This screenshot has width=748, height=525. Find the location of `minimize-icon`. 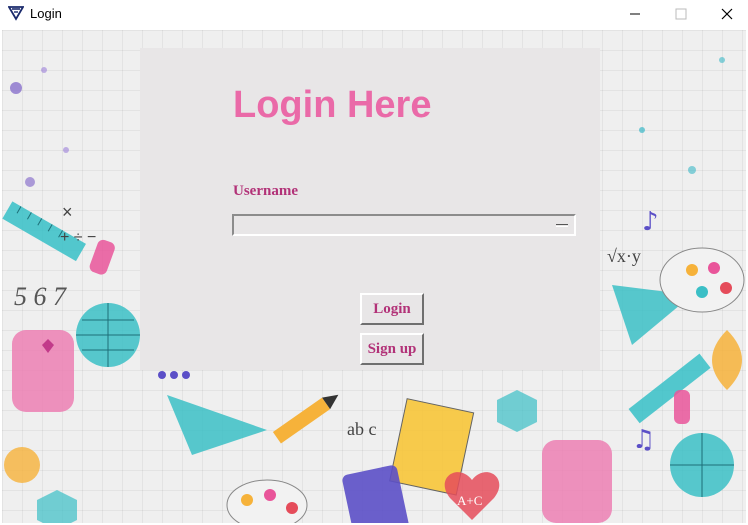

minimize-icon is located at coordinates (635, 14).